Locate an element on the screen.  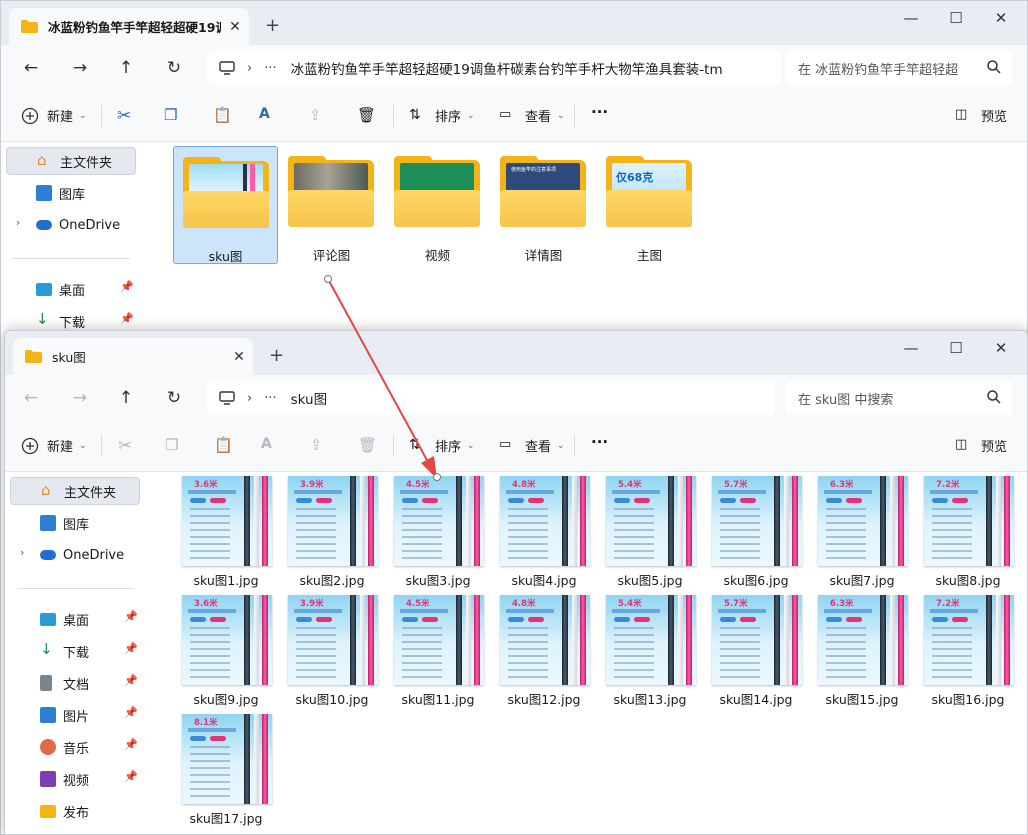
file-thumbnail: 5.7米 sku图6.jpg is located at coordinates (753, 532).